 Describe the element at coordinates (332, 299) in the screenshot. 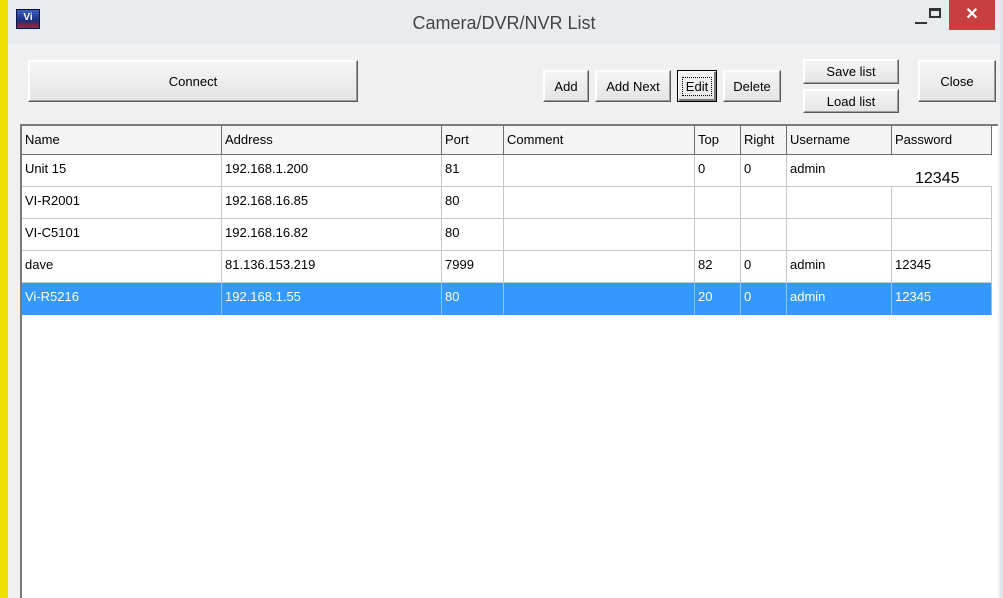

I see `cell-address: 192.168.1.55` at that location.